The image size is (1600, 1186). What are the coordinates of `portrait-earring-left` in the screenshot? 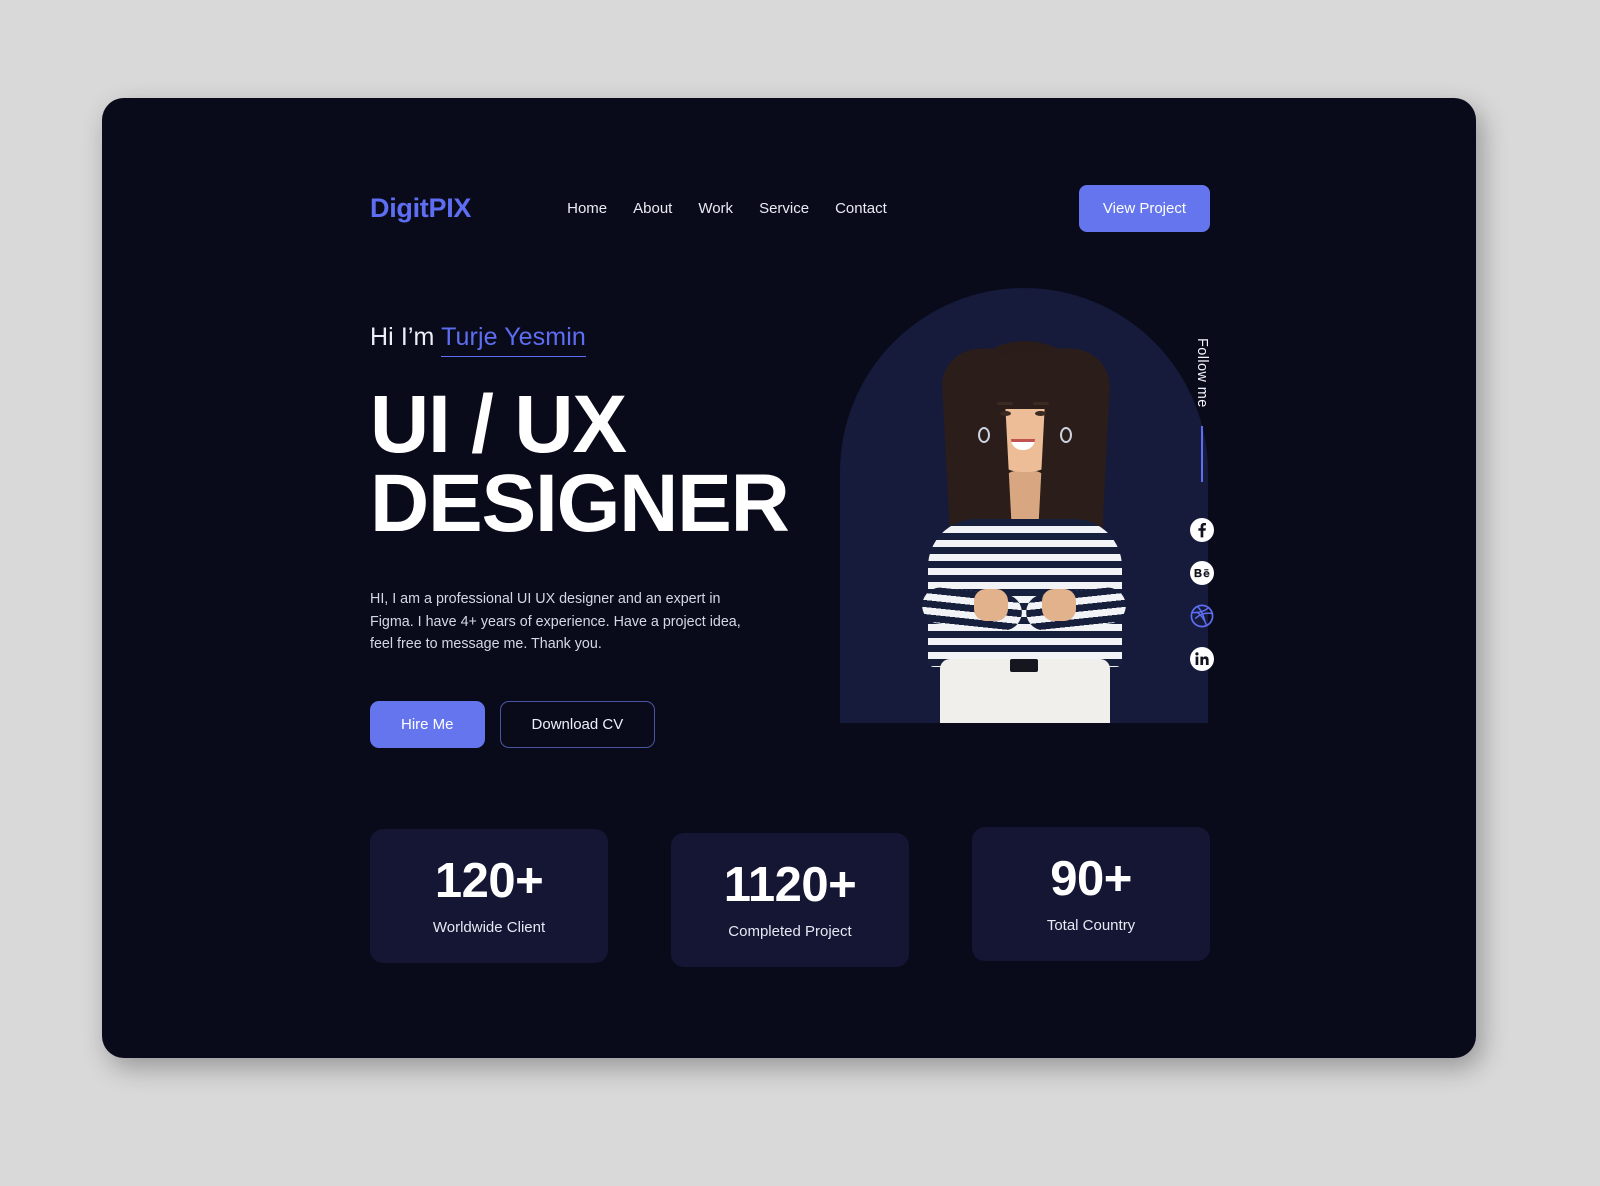 It's located at (984, 435).